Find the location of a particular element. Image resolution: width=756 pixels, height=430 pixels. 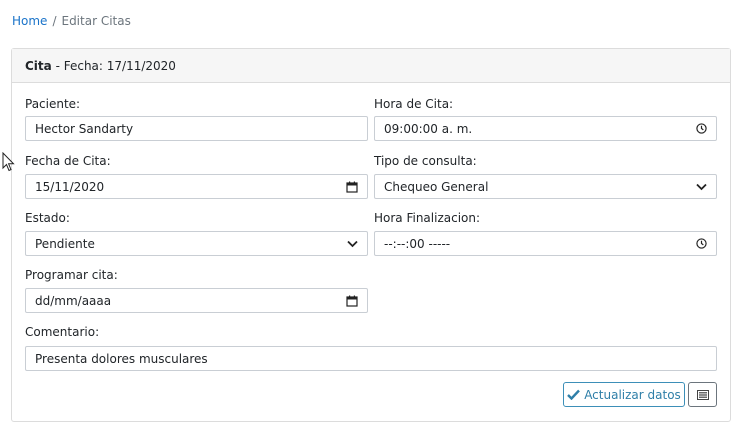

tipo-consulta-select: Chequeo General is located at coordinates (545, 186).